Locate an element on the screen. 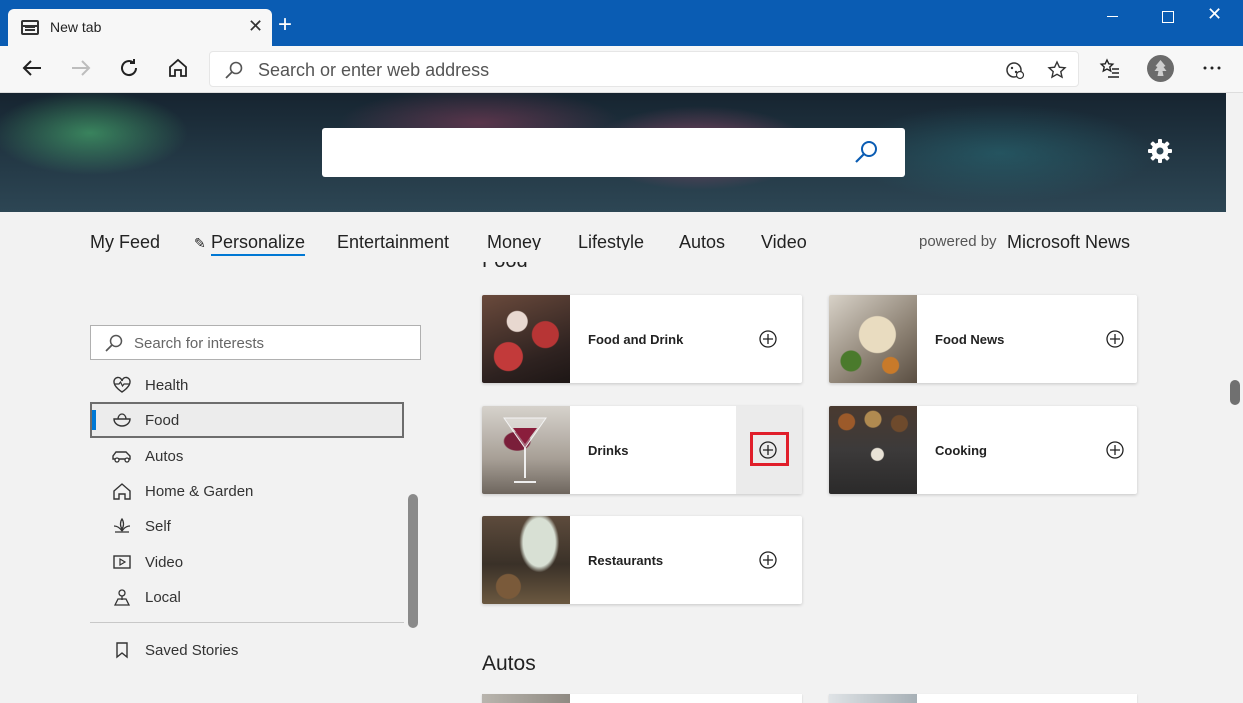 Image resolution: width=1243 pixels, height=703 pixels. sidebar-divider is located at coordinates (247, 622).